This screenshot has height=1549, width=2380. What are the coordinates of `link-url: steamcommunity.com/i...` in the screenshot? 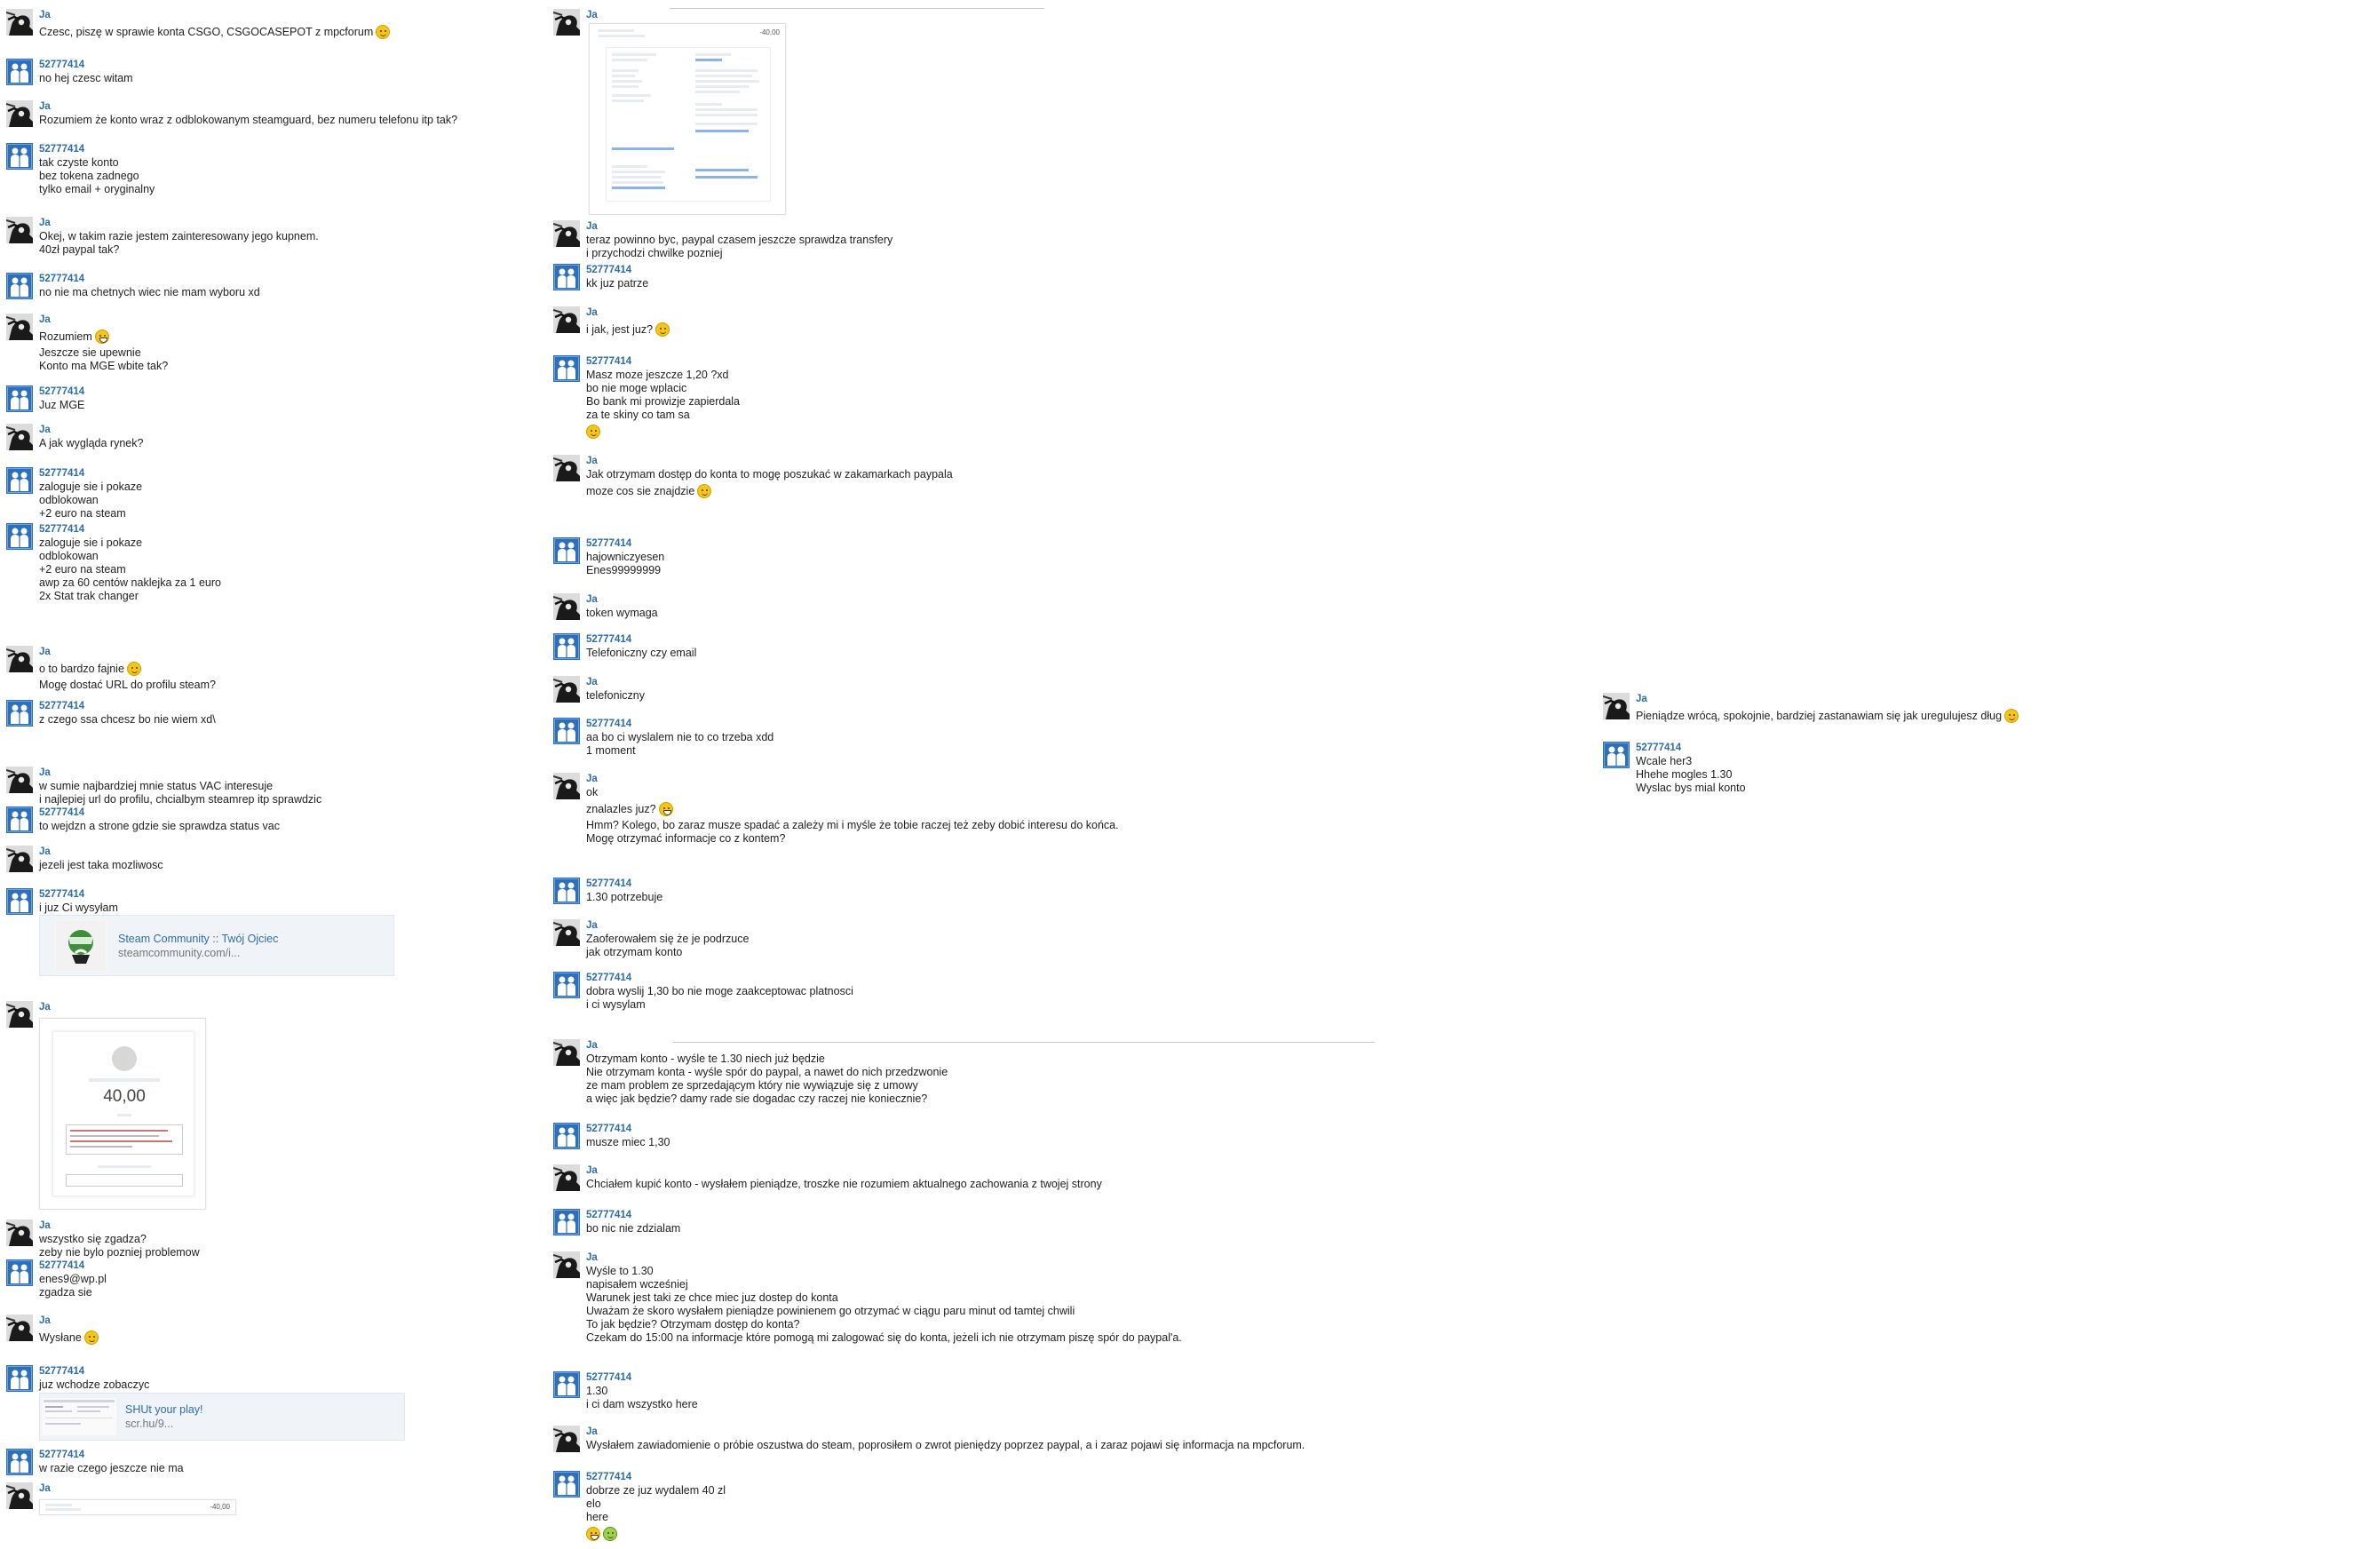 It's located at (198, 953).